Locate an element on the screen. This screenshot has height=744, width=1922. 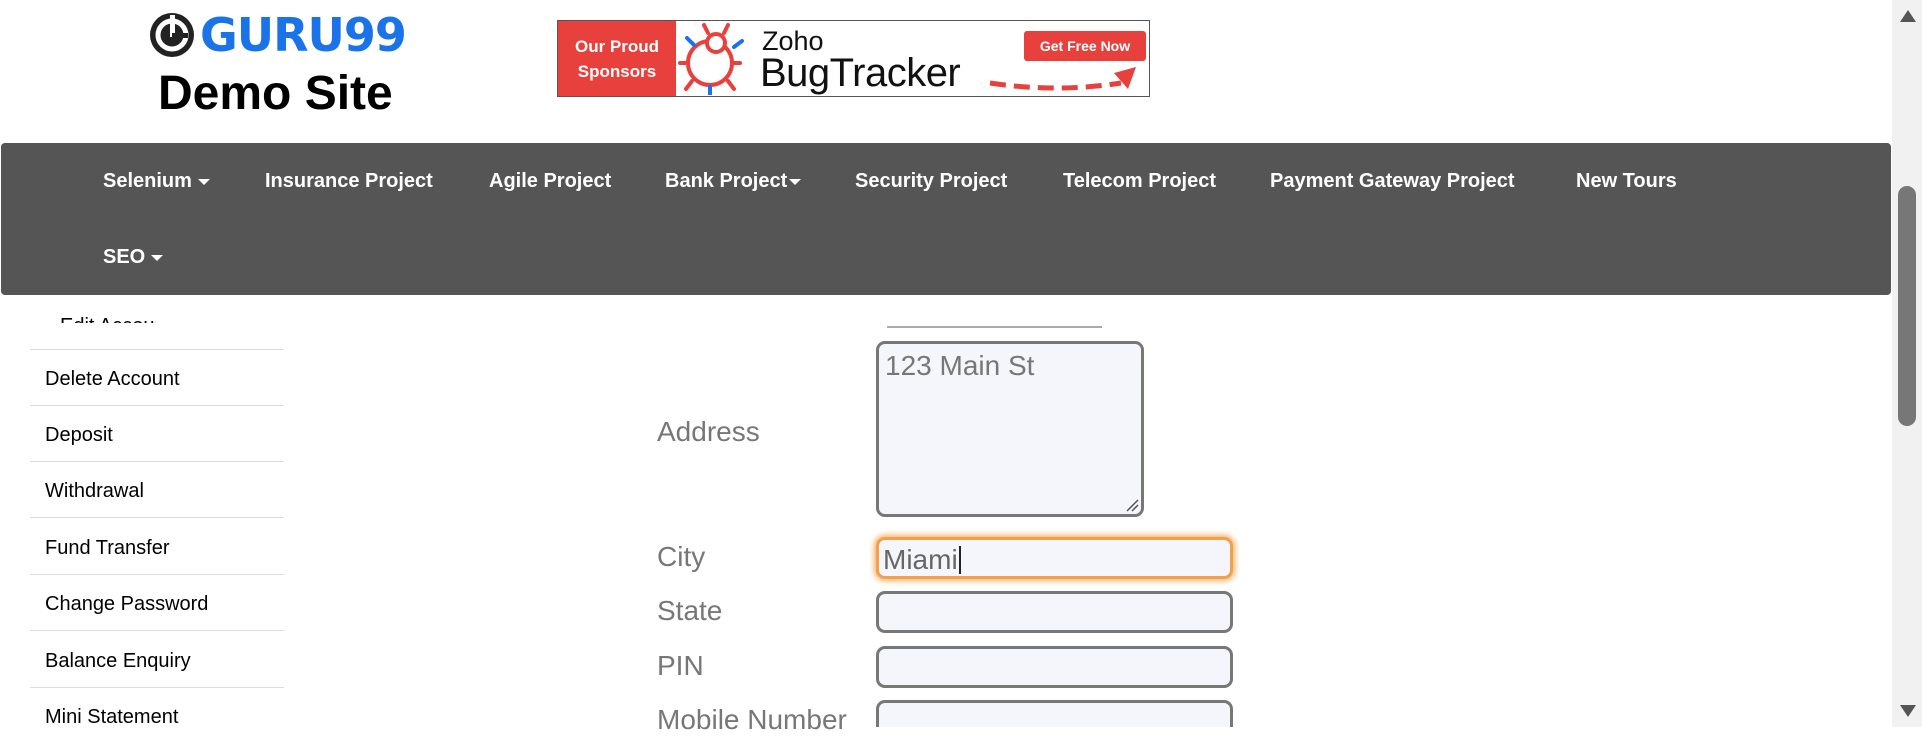
pin-input is located at coordinates (1054, 667).